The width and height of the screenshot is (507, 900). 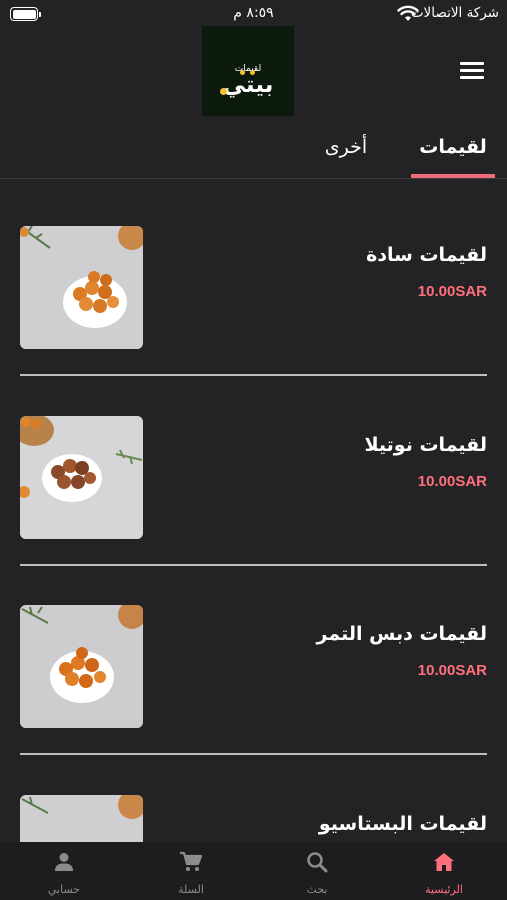 What do you see at coordinates (64, 862) in the screenshot?
I see `person-icon` at bounding box center [64, 862].